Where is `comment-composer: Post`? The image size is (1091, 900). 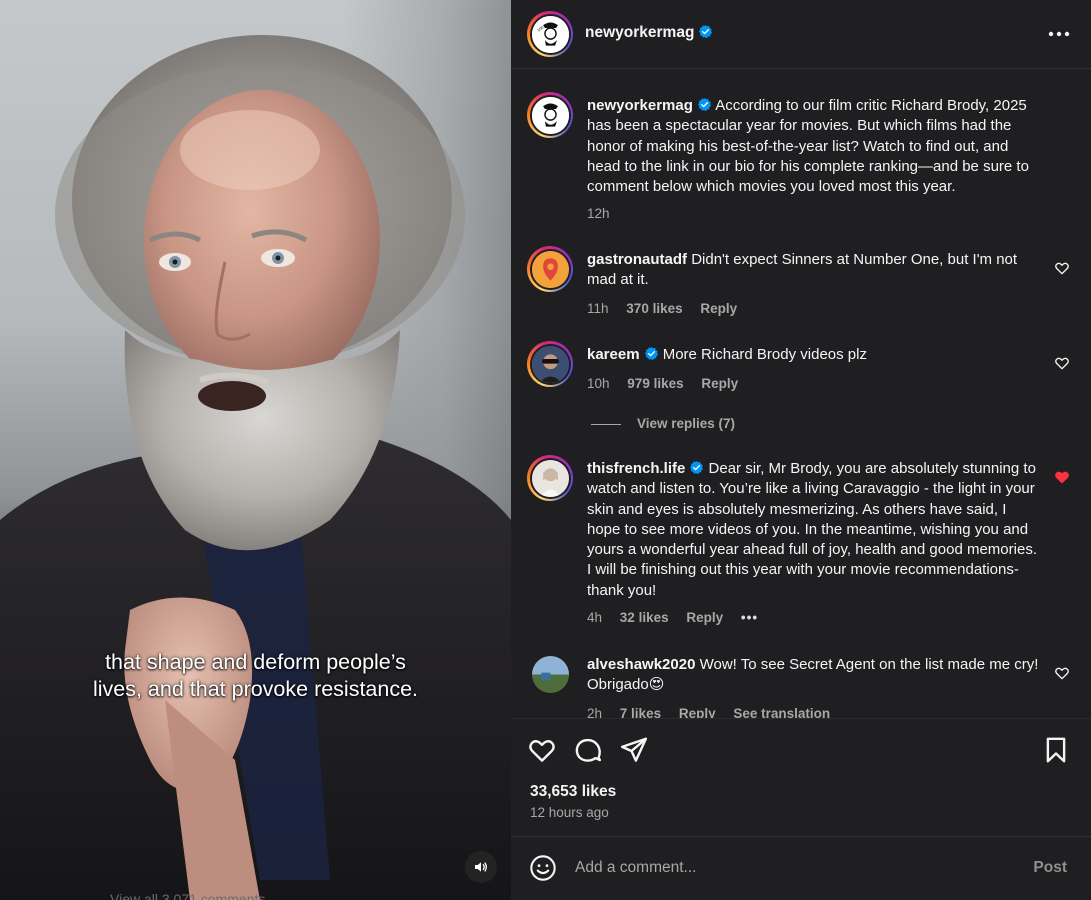
comment-composer: Post is located at coordinates (801, 868).